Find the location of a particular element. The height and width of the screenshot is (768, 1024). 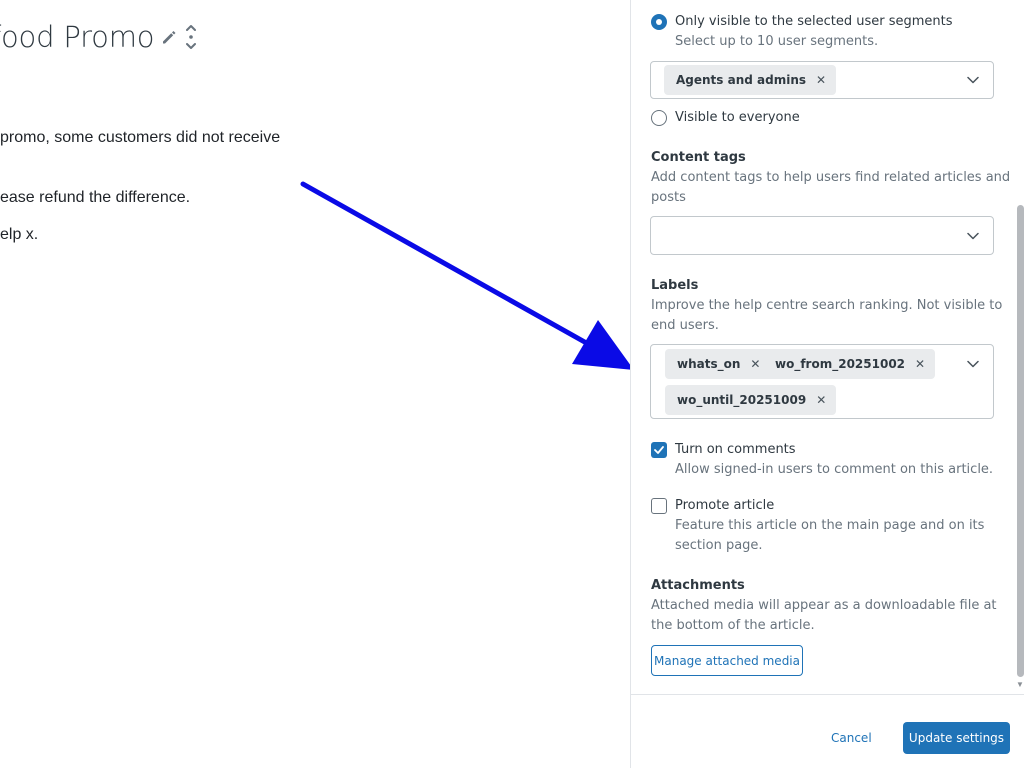

attachments-hint-2: the bottom of the article. is located at coordinates (733, 625).